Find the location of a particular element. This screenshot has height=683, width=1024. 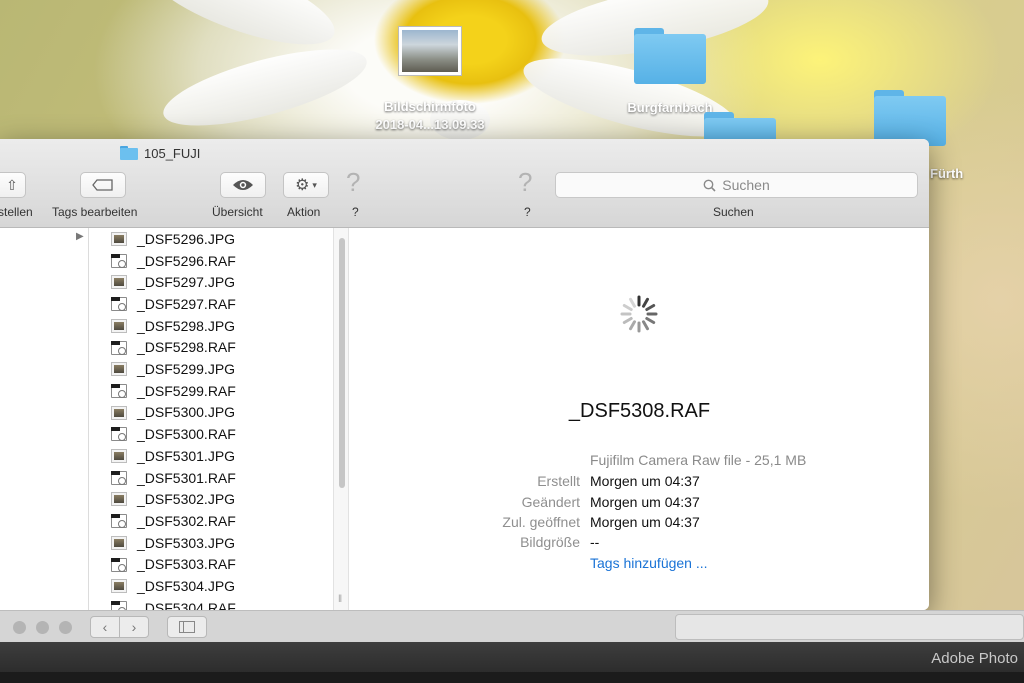

unknown-toolbar-label: ? is located at coordinates (355, 212).